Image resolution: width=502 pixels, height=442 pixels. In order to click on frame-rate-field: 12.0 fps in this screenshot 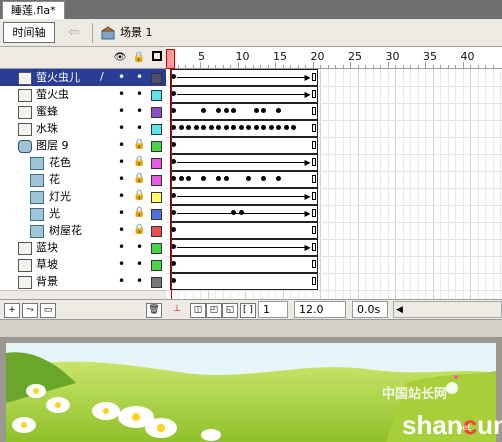, I will do `click(320, 316)`.